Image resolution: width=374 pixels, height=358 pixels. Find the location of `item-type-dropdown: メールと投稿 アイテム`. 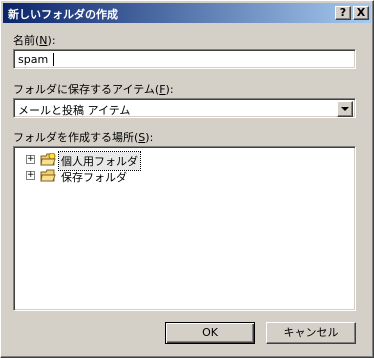

item-type-dropdown: メールと投稿 アイテム is located at coordinates (184, 108).